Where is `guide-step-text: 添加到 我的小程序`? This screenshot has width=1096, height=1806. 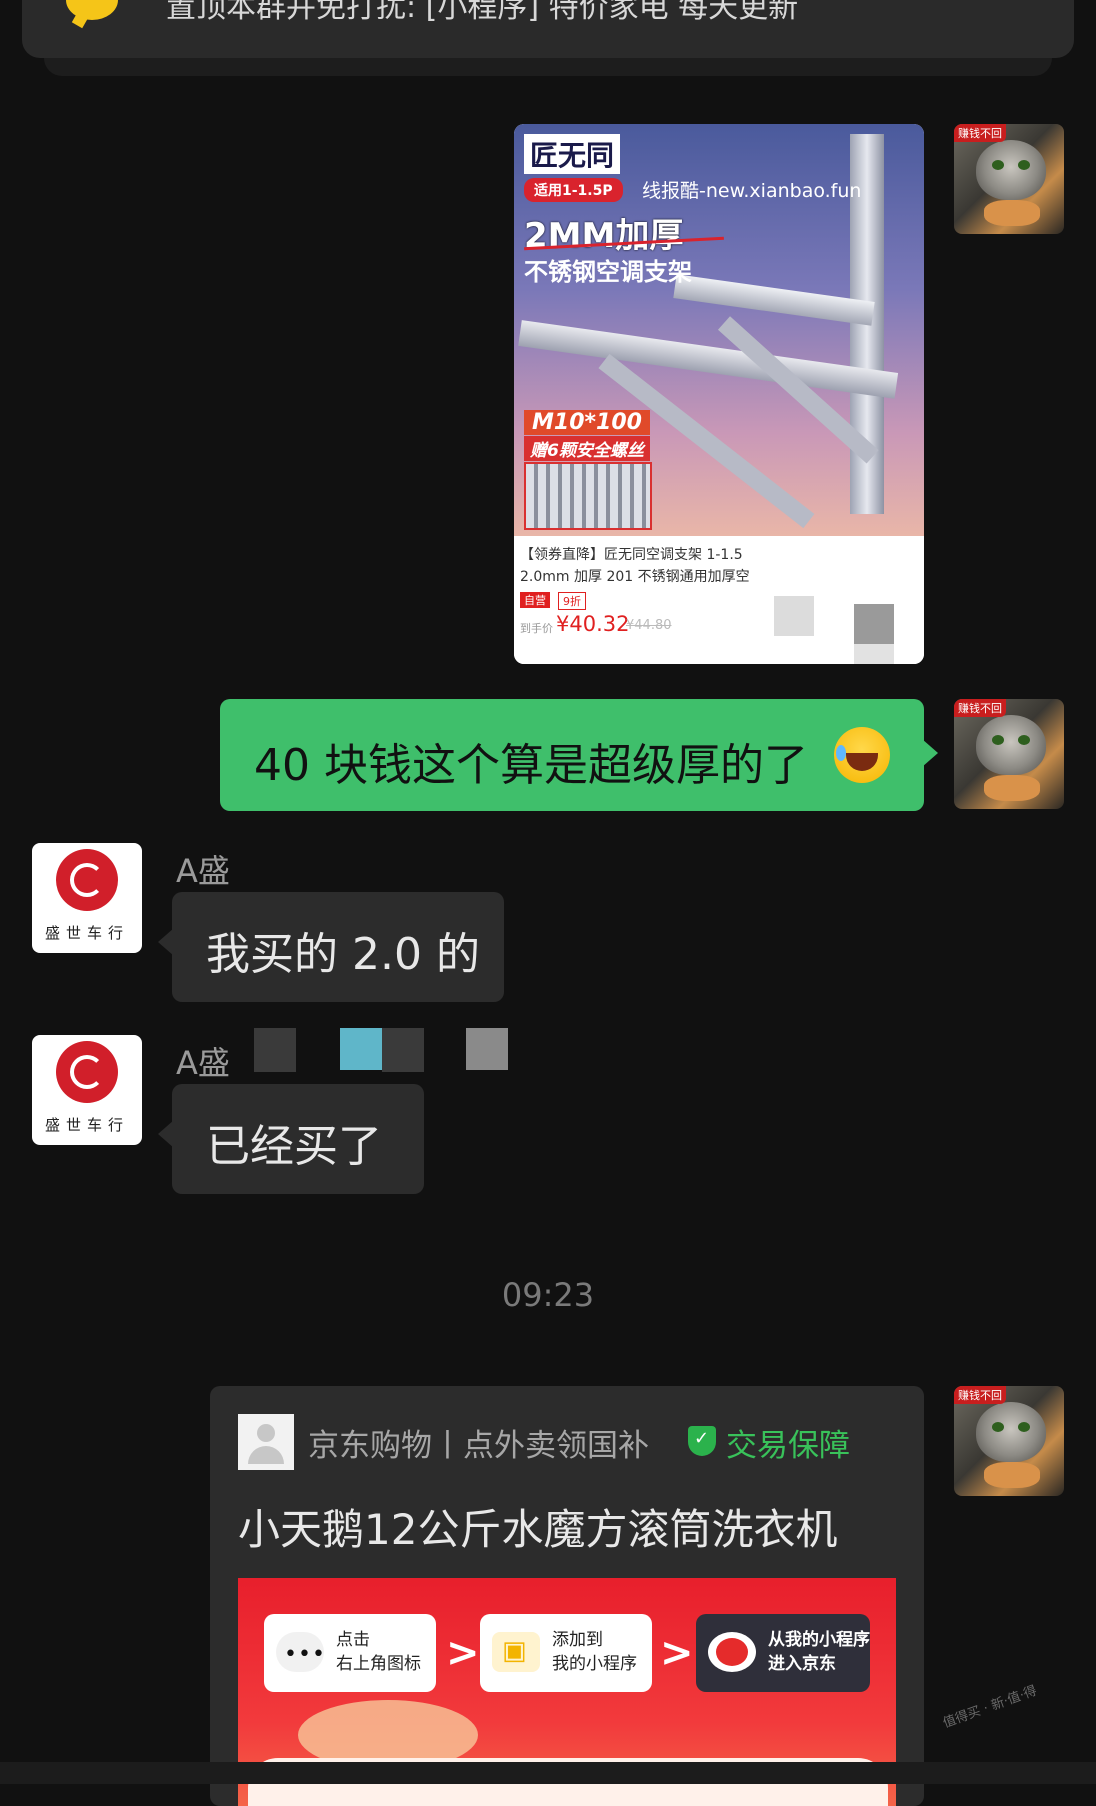 guide-step-text: 添加到 我的小程序 is located at coordinates (594, 1652).